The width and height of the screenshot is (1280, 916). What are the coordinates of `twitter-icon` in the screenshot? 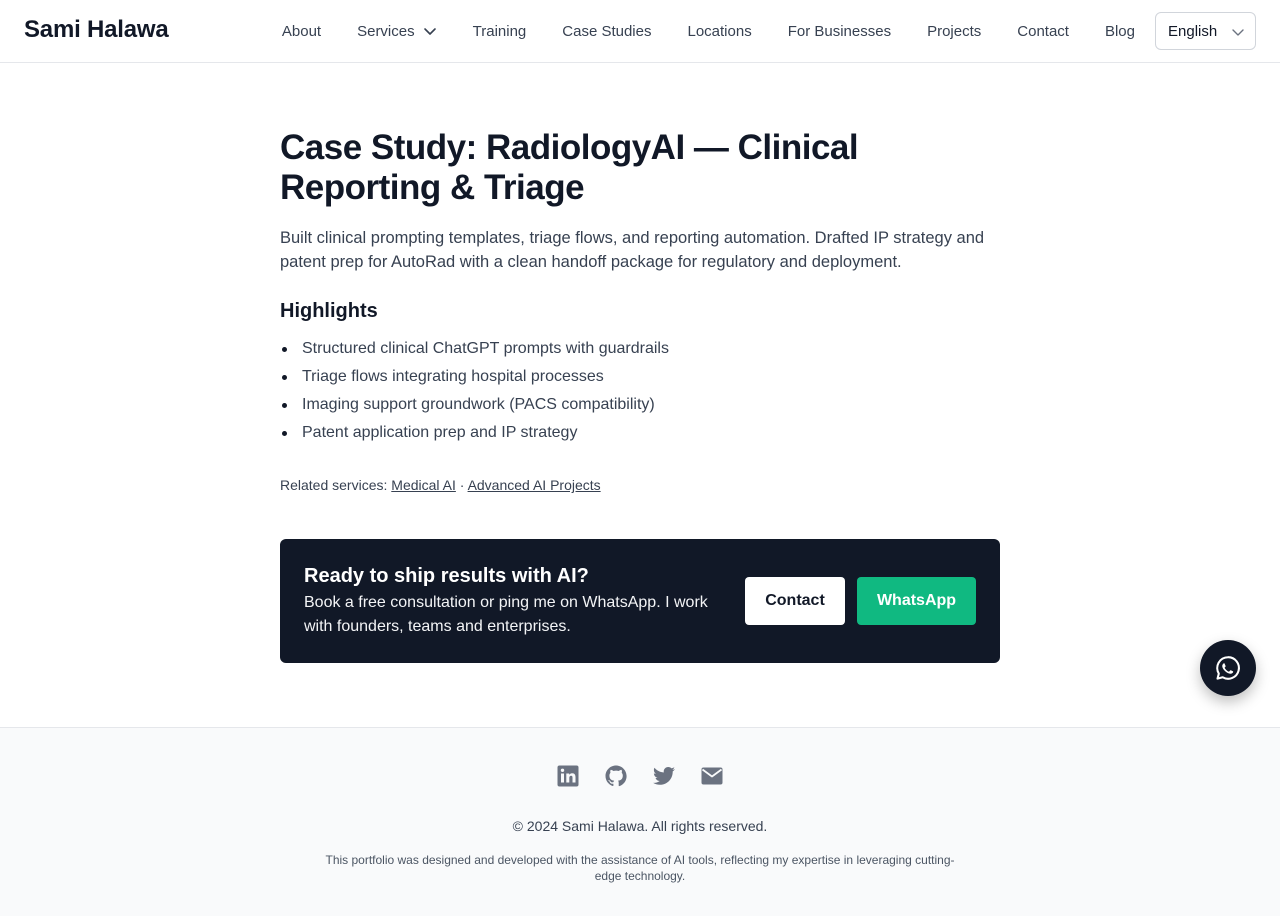 It's located at (664, 776).